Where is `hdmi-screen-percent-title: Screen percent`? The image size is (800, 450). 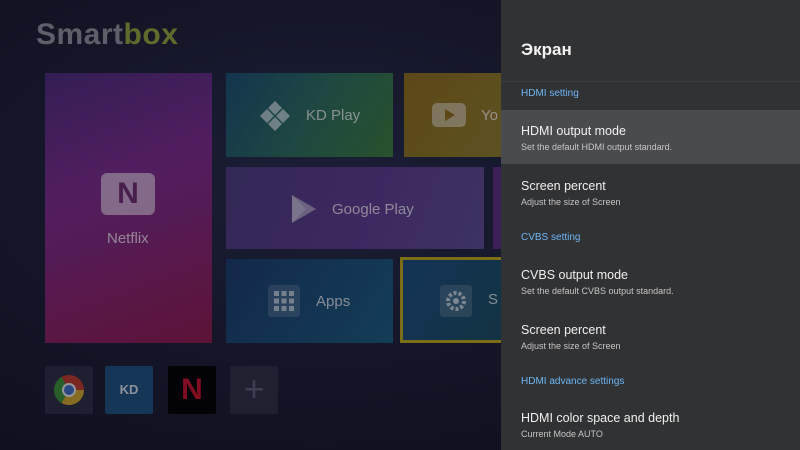
hdmi-screen-percent-title: Screen percent is located at coordinates (563, 186).